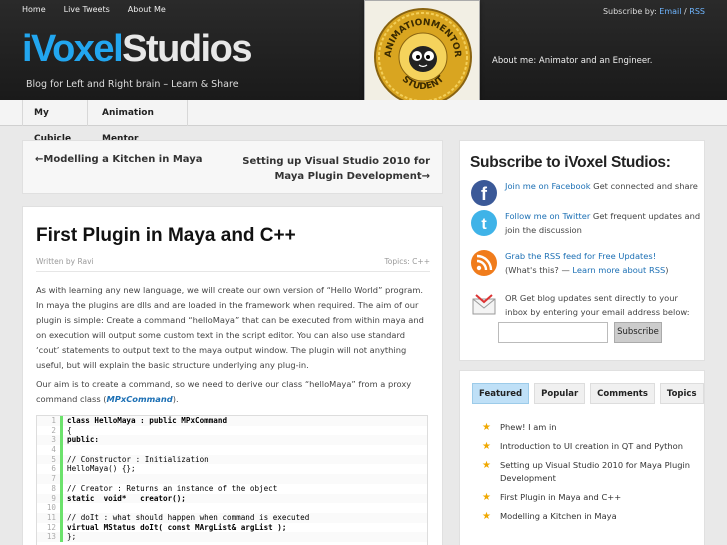 The height and width of the screenshot is (545, 727). Describe the element at coordinates (667, 270) in the screenshot. I see `rss-close-paren: )` at that location.